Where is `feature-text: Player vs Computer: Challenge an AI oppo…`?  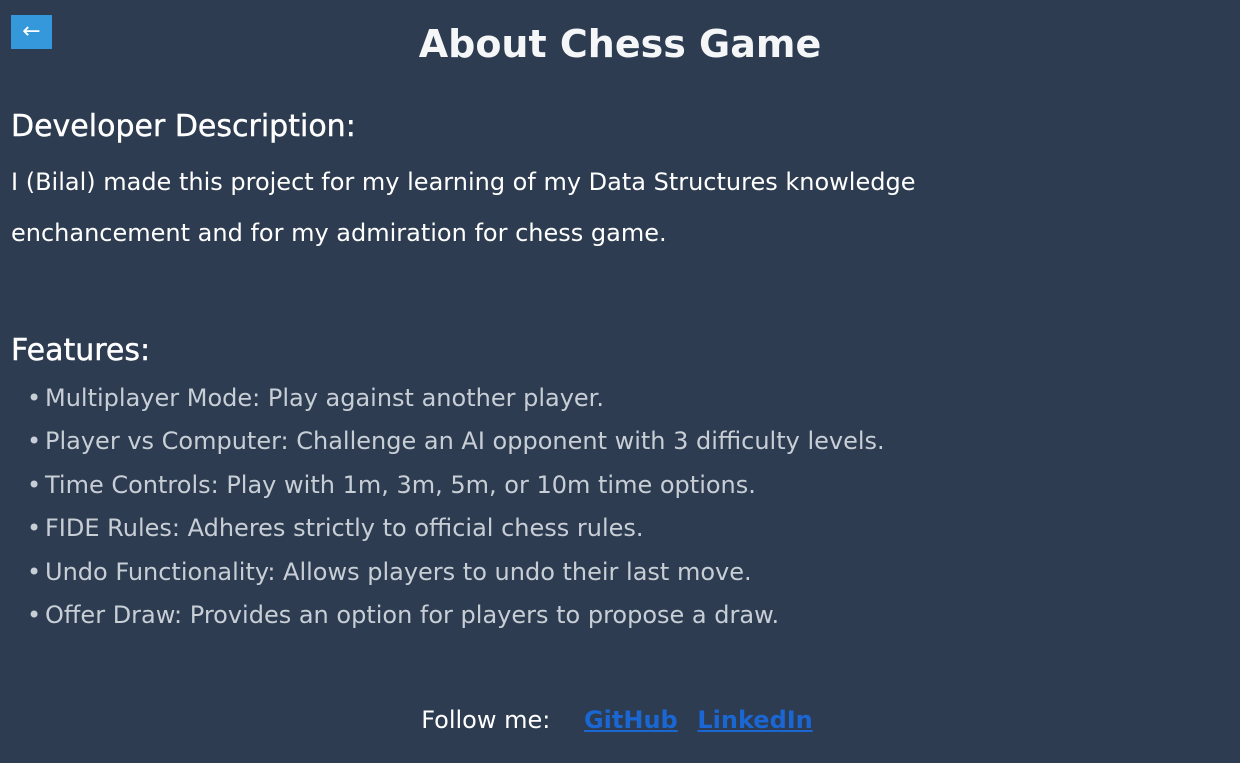
feature-text: Player vs Computer: Challenge an AI oppo… is located at coordinates (465, 441).